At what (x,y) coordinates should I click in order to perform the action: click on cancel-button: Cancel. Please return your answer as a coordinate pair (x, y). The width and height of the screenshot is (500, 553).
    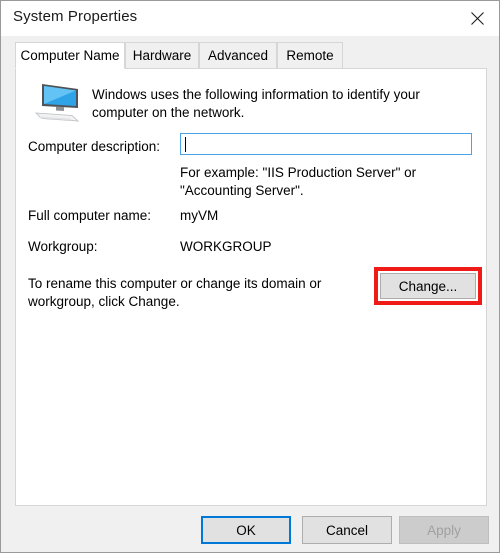
    Looking at the image, I should click on (347, 530).